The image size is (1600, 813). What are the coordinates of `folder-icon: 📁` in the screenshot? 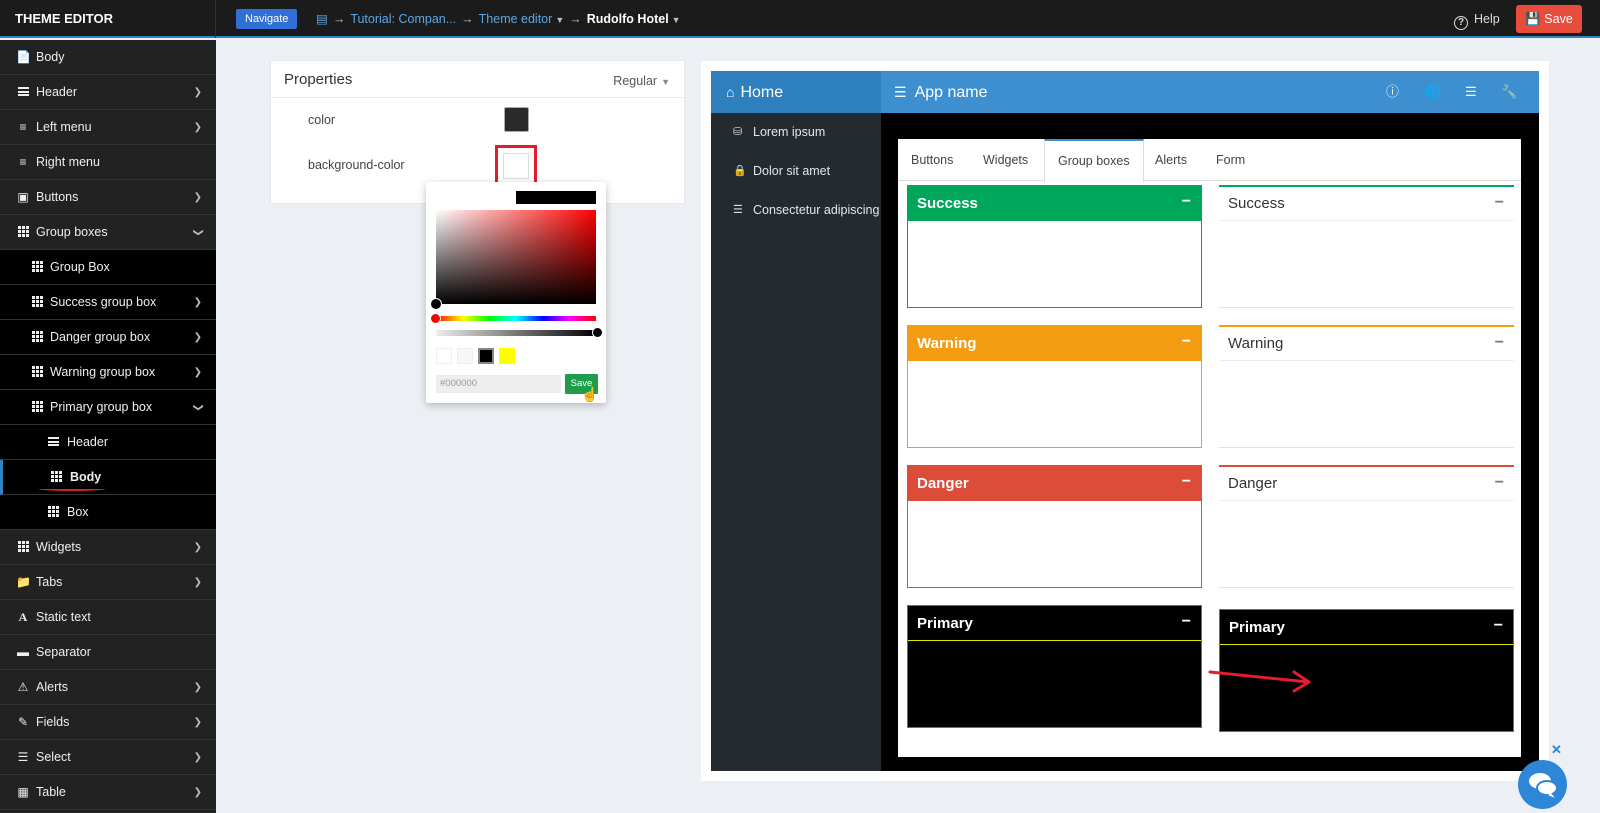 It's located at (23, 582).